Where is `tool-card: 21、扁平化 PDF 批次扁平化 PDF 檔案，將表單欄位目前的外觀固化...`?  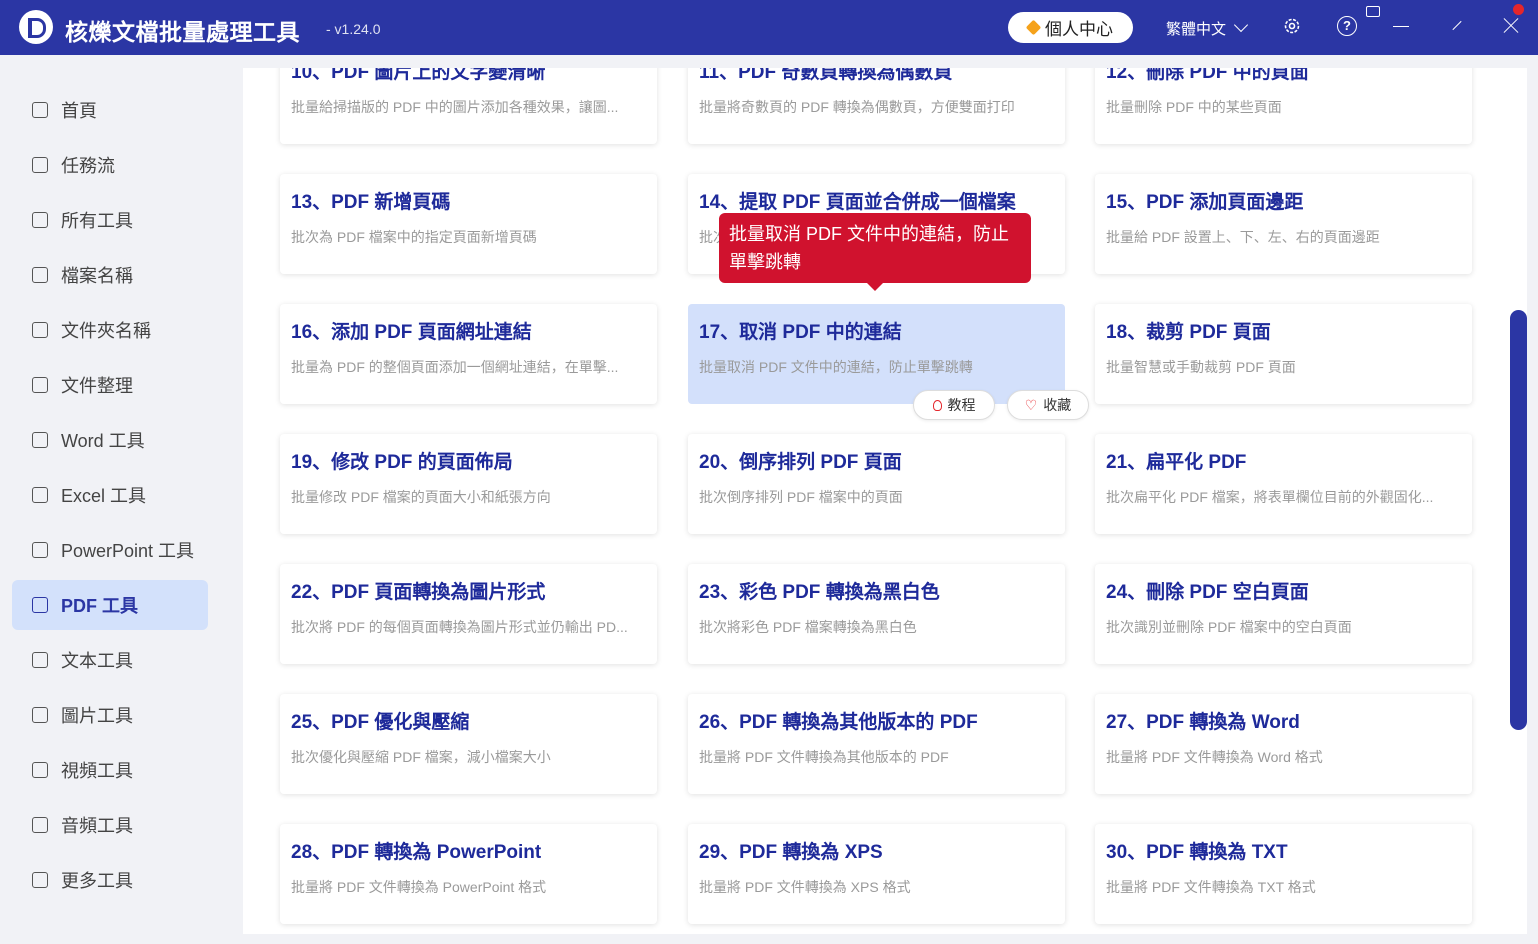 tool-card: 21、扁平化 PDF 批次扁平化 PDF 檔案，將表單欄位目前的外觀固化... is located at coordinates (1283, 484).